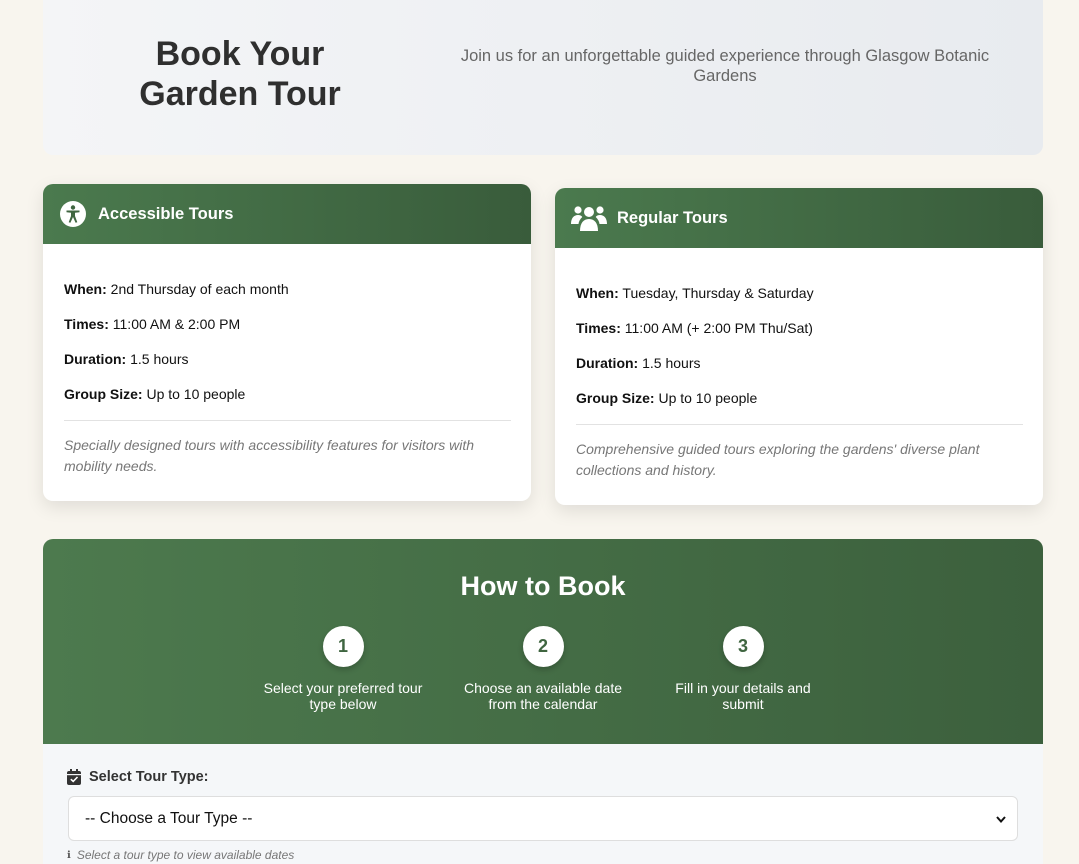 The image size is (1079, 864). I want to click on info-times: Times: 11:00 AM & 2:00 PM, so click(152, 324).